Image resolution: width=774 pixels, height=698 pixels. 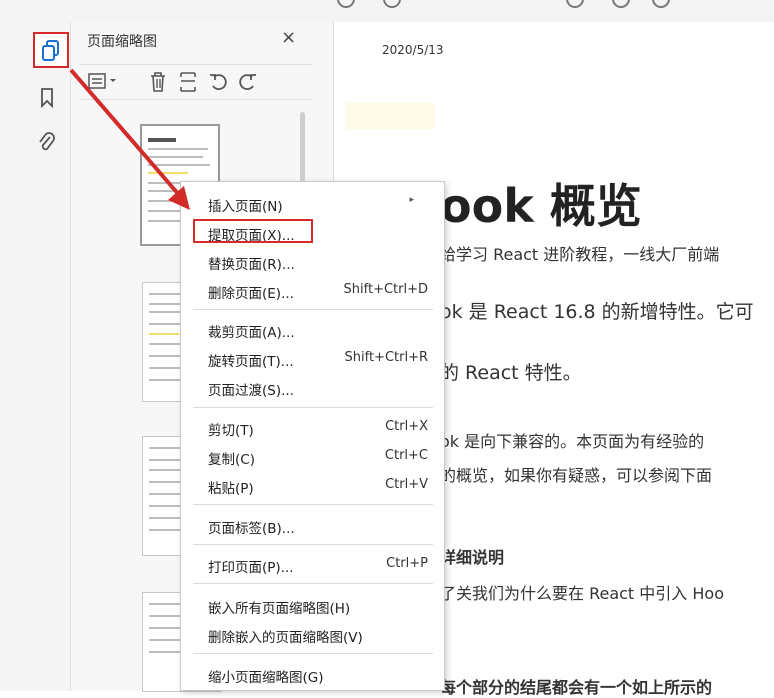 What do you see at coordinates (35, 356) in the screenshot?
I see `left-navigation-rail` at bounding box center [35, 356].